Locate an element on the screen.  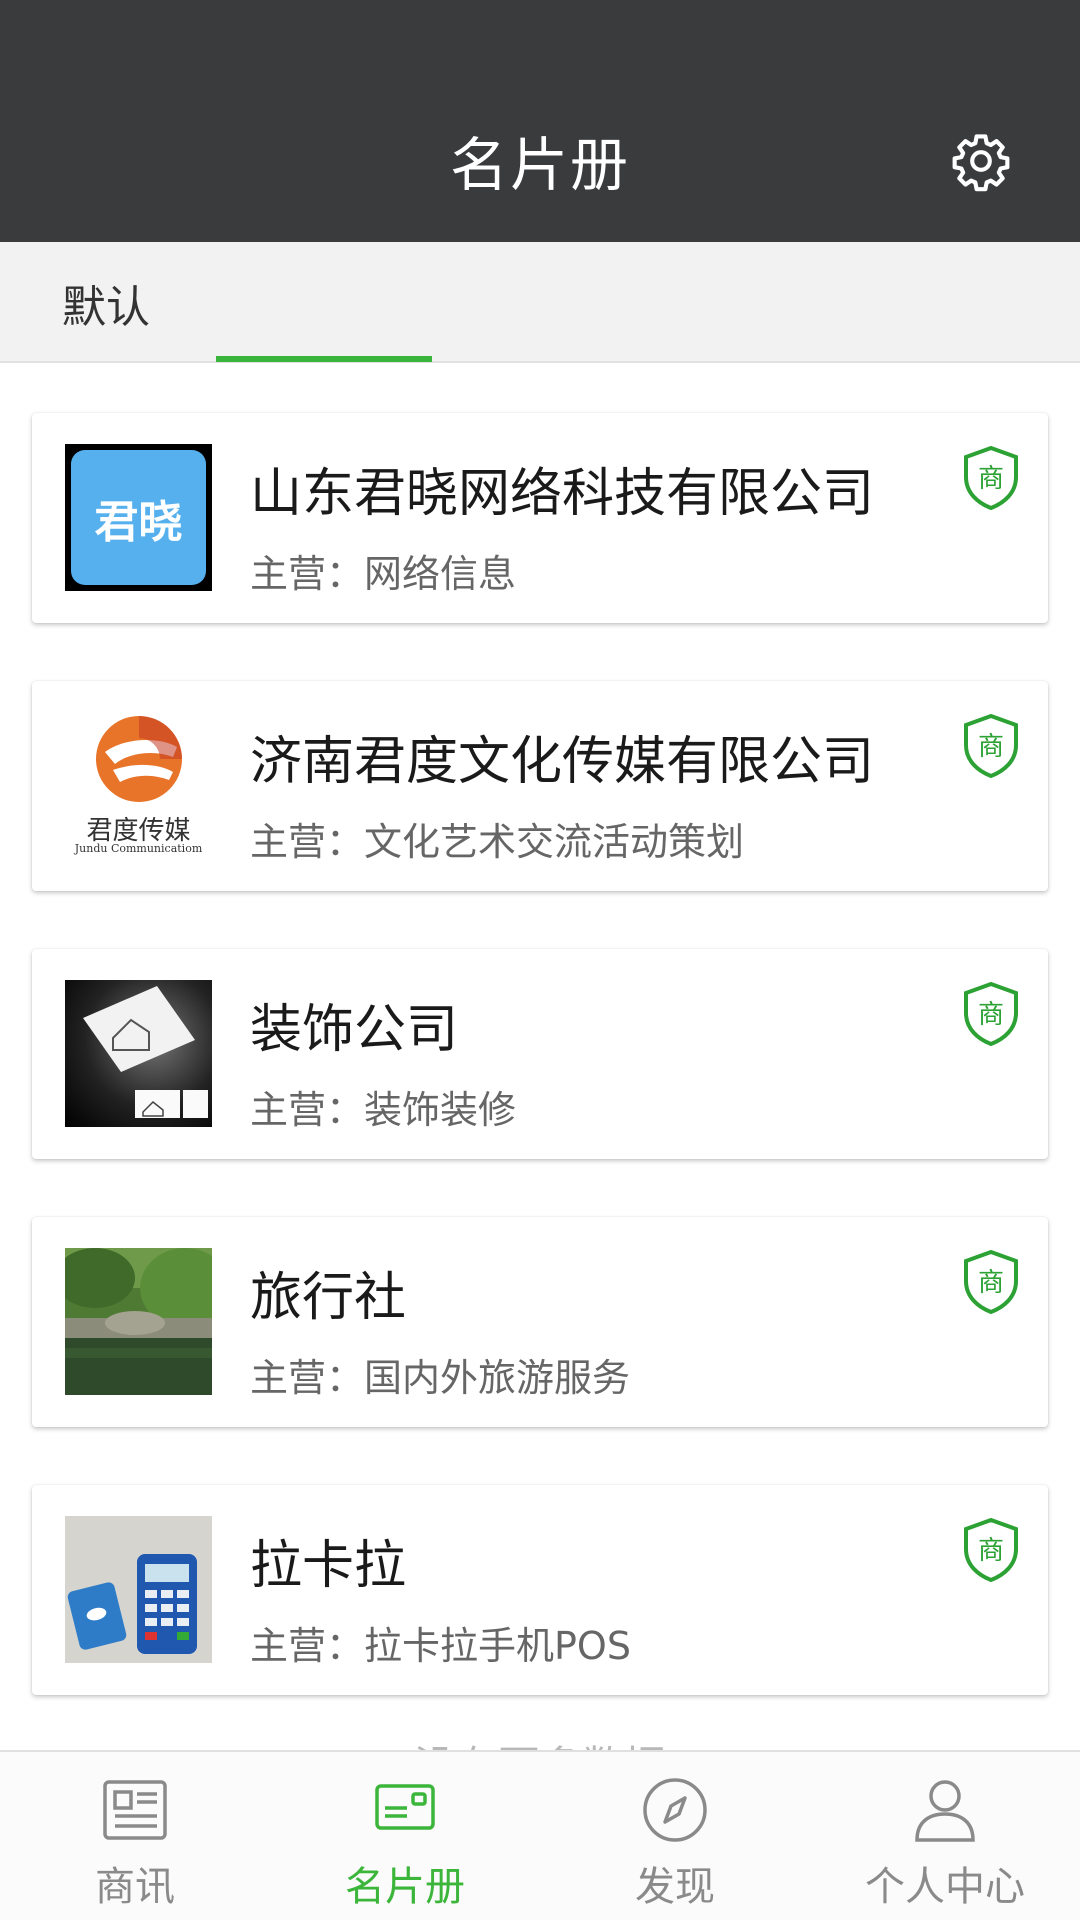
category-tabbar: 默认 is located at coordinates (540, 302).